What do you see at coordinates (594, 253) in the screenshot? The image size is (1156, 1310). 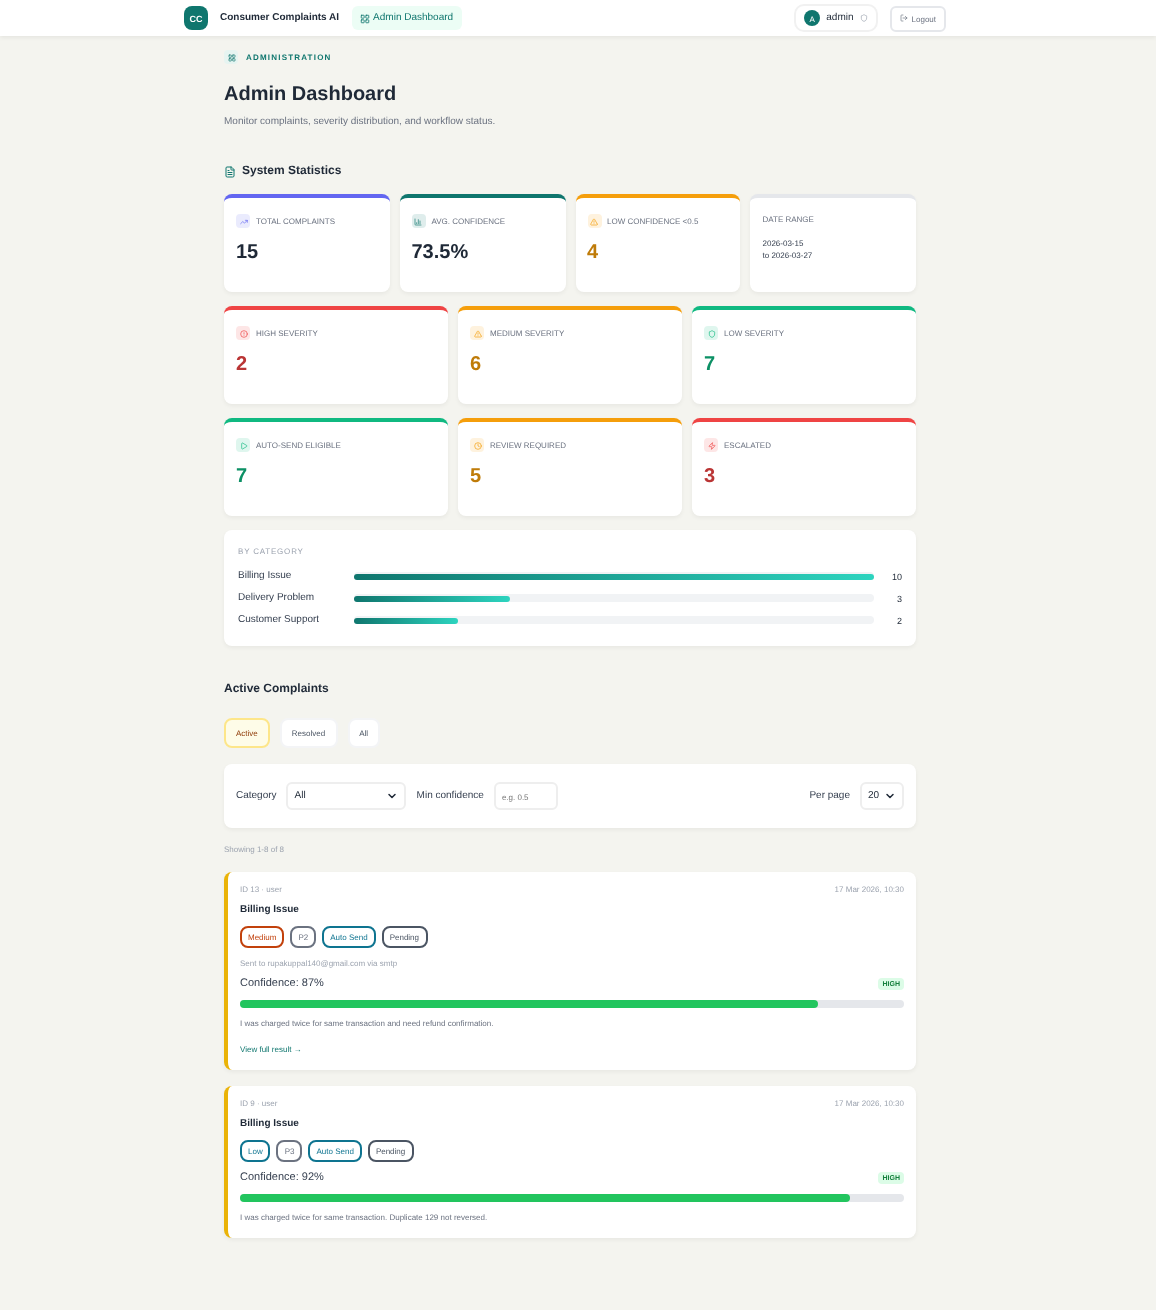 I see `stat-value: 4` at bounding box center [594, 253].